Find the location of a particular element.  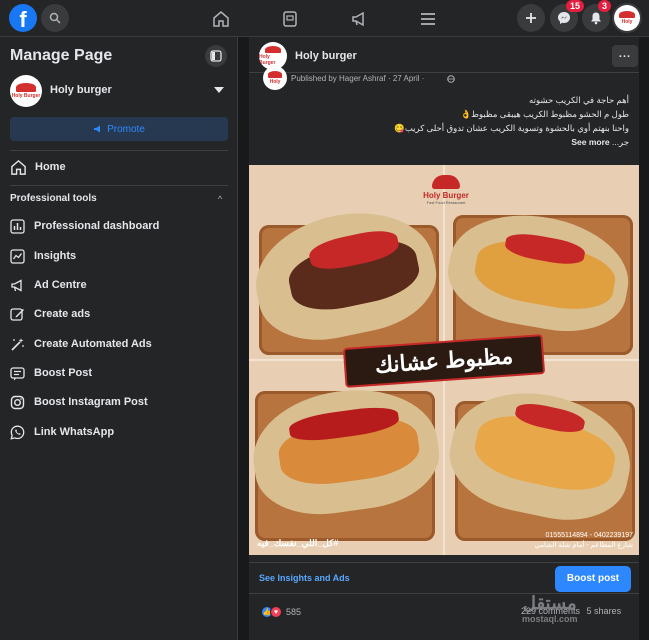

sidebar-item-label: Create Automated Ads is located at coordinates (93, 344).